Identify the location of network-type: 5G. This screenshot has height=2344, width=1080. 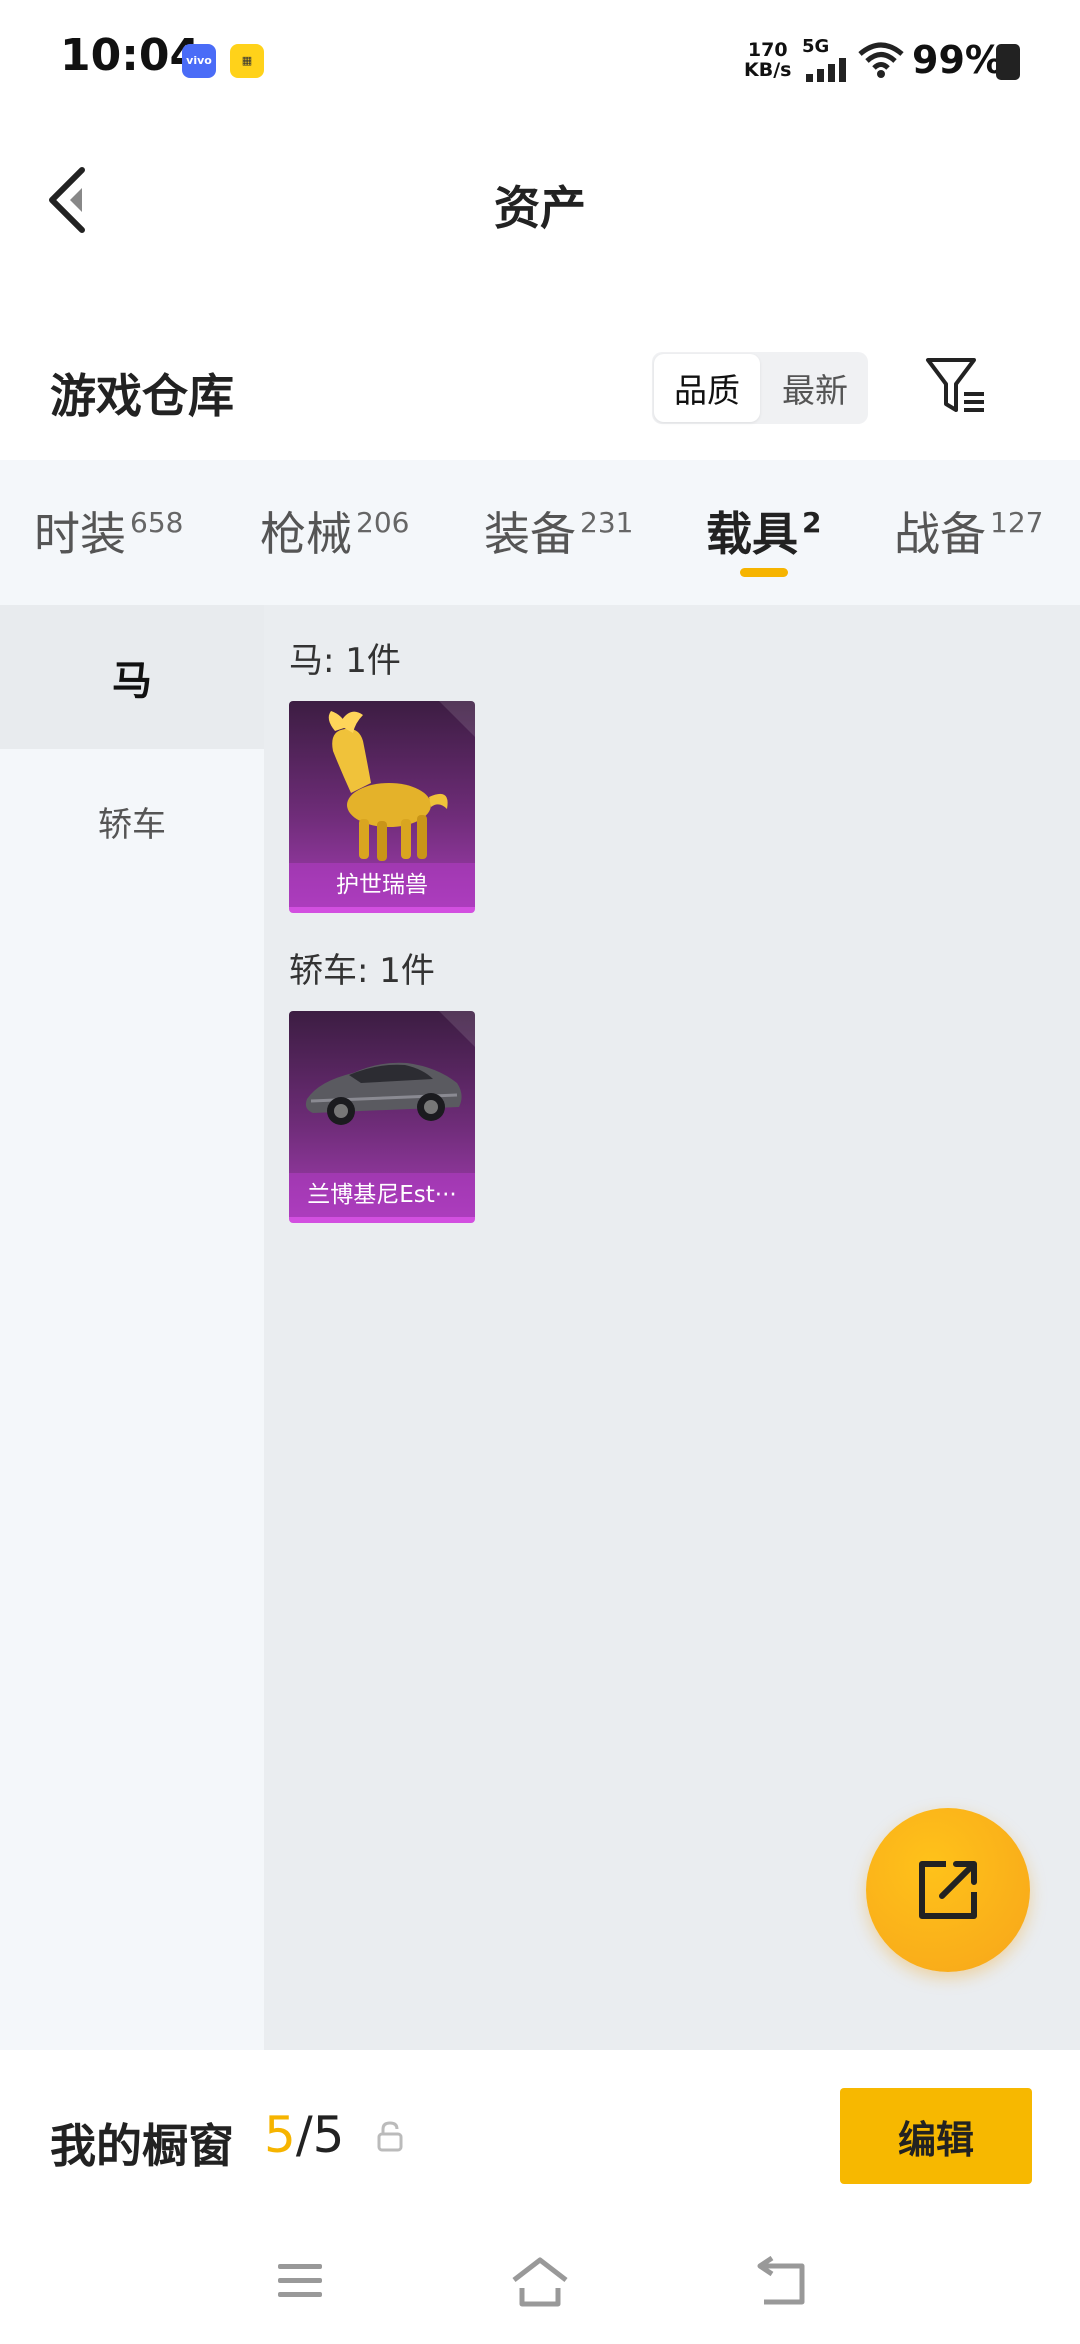
(816, 46).